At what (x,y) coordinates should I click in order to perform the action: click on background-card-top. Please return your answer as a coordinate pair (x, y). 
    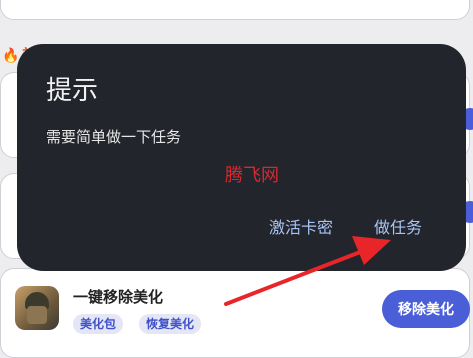
    Looking at the image, I should click on (235, 10).